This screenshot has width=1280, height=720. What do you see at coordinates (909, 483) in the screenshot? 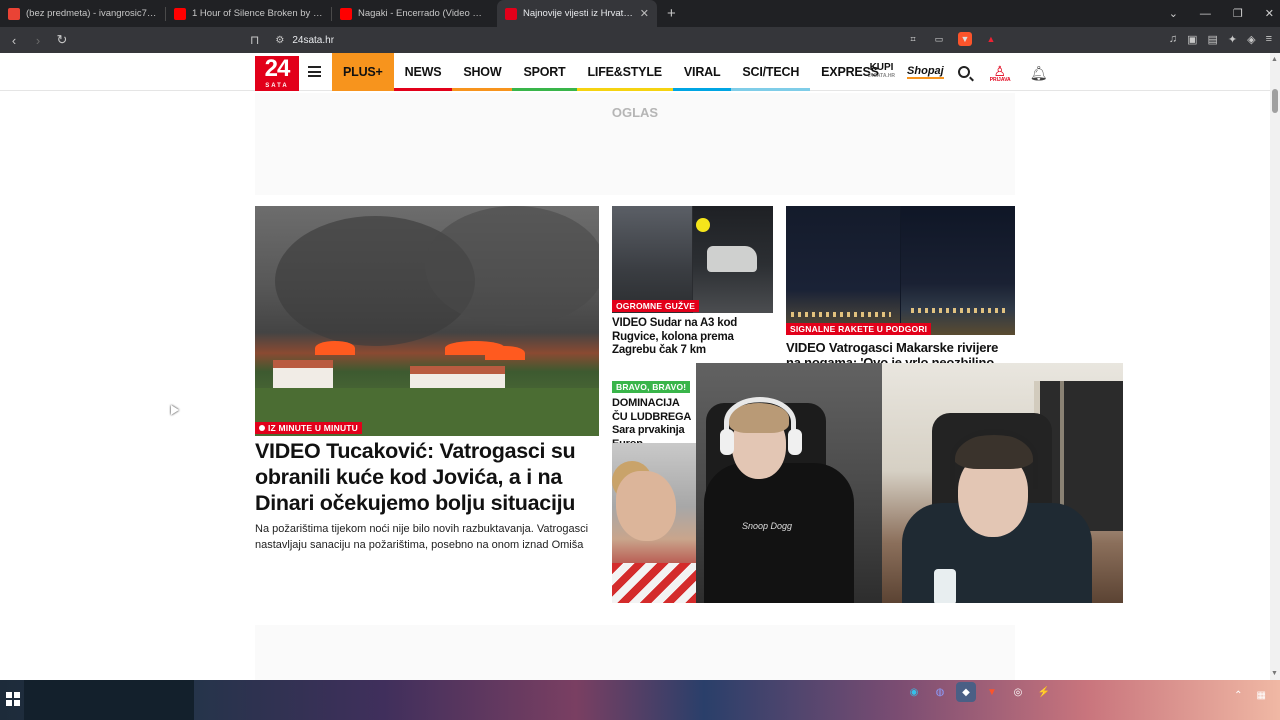
I see `webcam-overlay: Snoop Dogg` at bounding box center [909, 483].